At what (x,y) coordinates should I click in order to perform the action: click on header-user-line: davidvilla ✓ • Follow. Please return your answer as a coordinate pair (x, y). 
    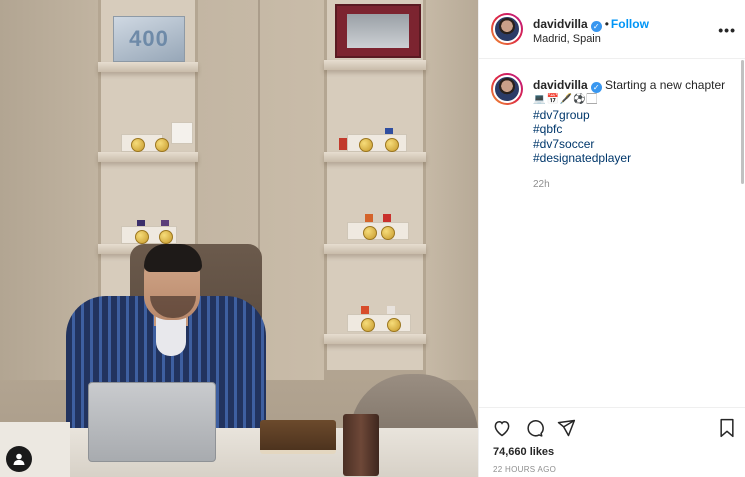
    Looking at the image, I should click on (591, 24).